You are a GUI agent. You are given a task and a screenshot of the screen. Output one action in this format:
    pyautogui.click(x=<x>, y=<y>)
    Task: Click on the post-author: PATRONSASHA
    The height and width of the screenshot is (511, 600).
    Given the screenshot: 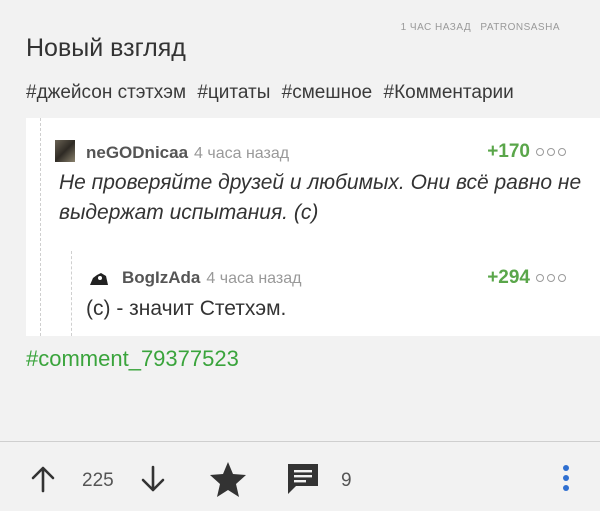 What is the action you would take?
    pyautogui.click(x=520, y=27)
    